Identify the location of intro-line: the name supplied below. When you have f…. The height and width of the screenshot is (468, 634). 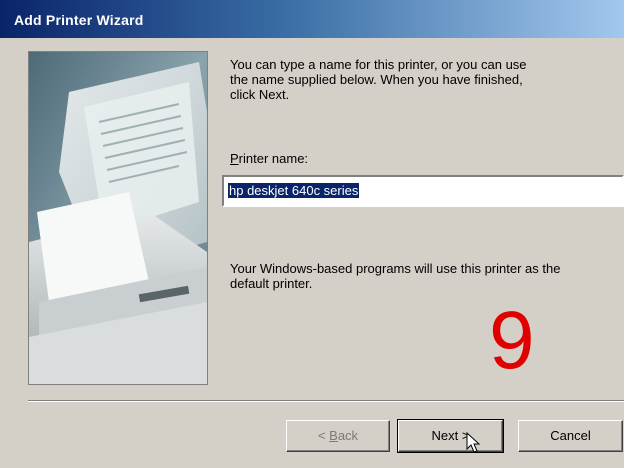
(376, 79).